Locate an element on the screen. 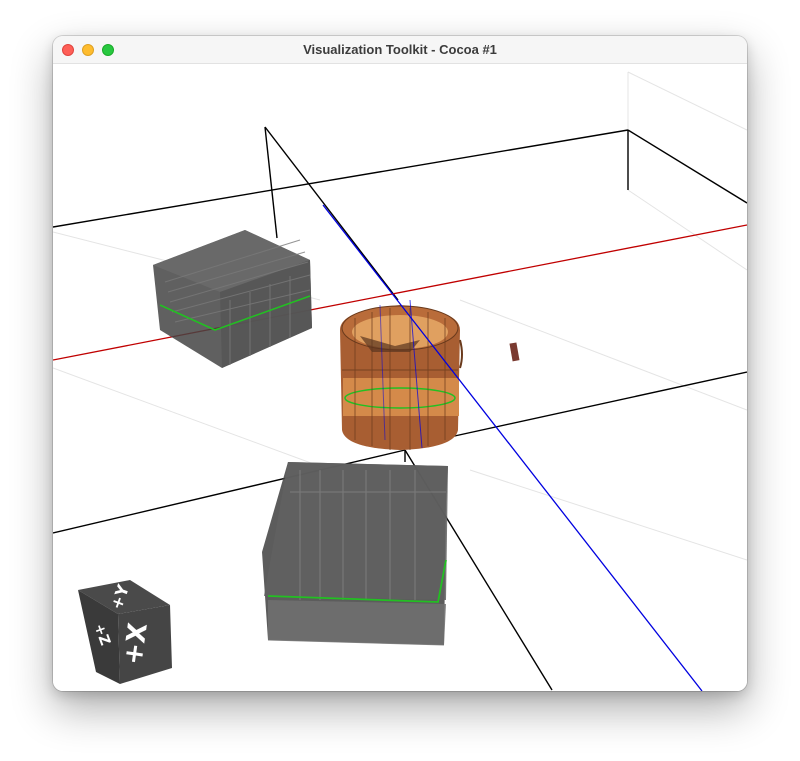  lower-box is located at coordinates (355, 554).